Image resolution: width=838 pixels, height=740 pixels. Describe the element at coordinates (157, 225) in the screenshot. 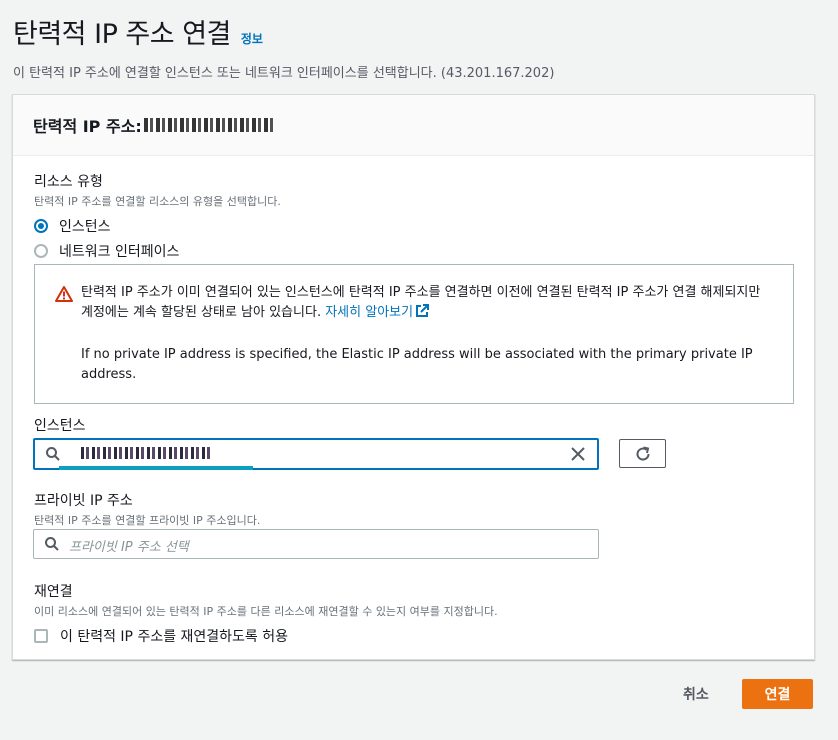

I see `radio-instance: 인스턴스` at that location.